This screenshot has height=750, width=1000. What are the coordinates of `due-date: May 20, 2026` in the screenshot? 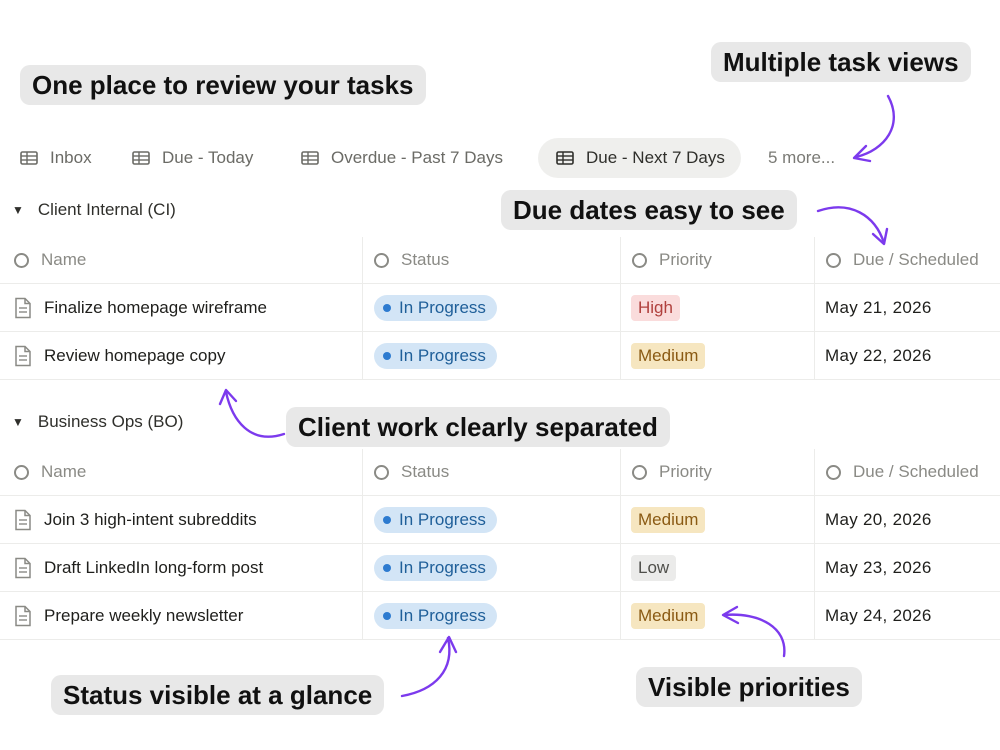 It's located at (878, 519).